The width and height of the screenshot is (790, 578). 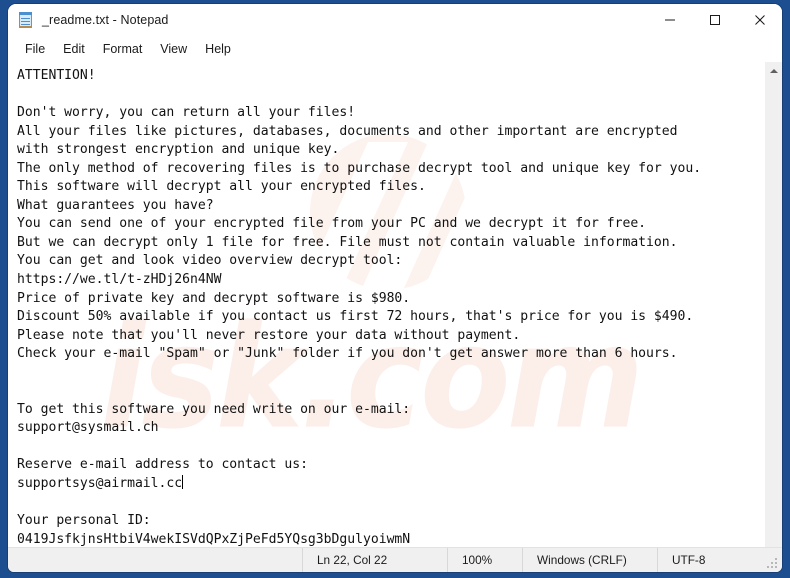 I want to click on status-zoom-level: 100%, so click(x=484, y=560).